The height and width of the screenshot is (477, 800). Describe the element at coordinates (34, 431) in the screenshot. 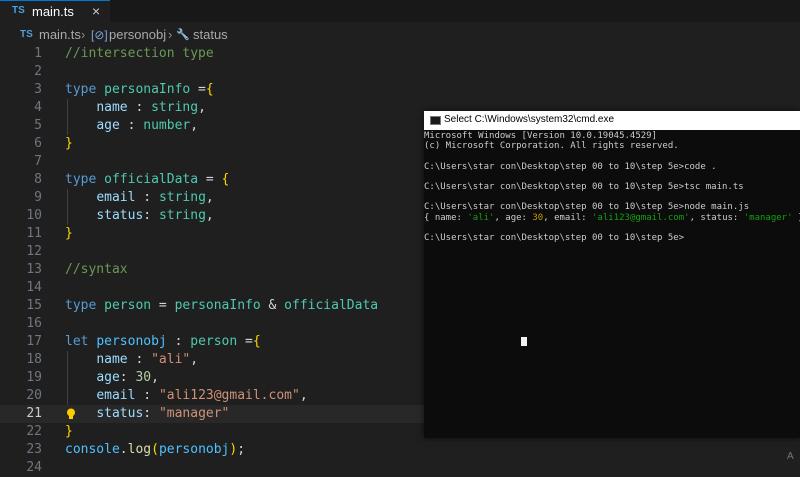

I see `line-number: 22` at that location.